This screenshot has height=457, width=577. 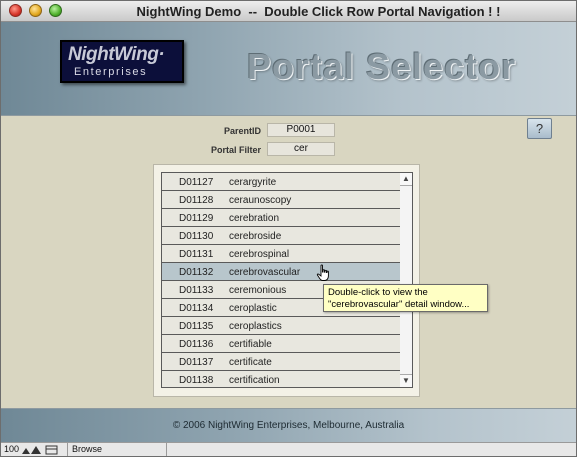 I want to click on row-name: cerargyrite, so click(x=253, y=182).